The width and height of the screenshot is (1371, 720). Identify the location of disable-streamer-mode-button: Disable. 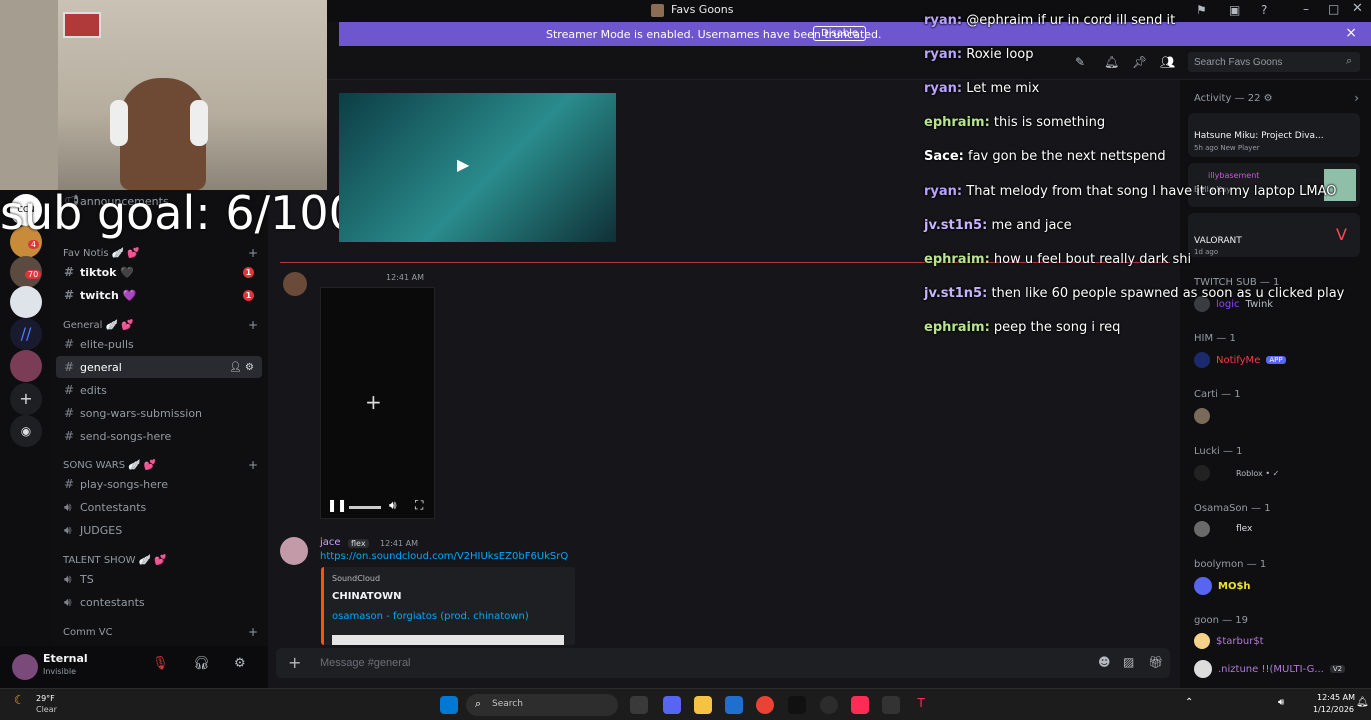
(840, 33).